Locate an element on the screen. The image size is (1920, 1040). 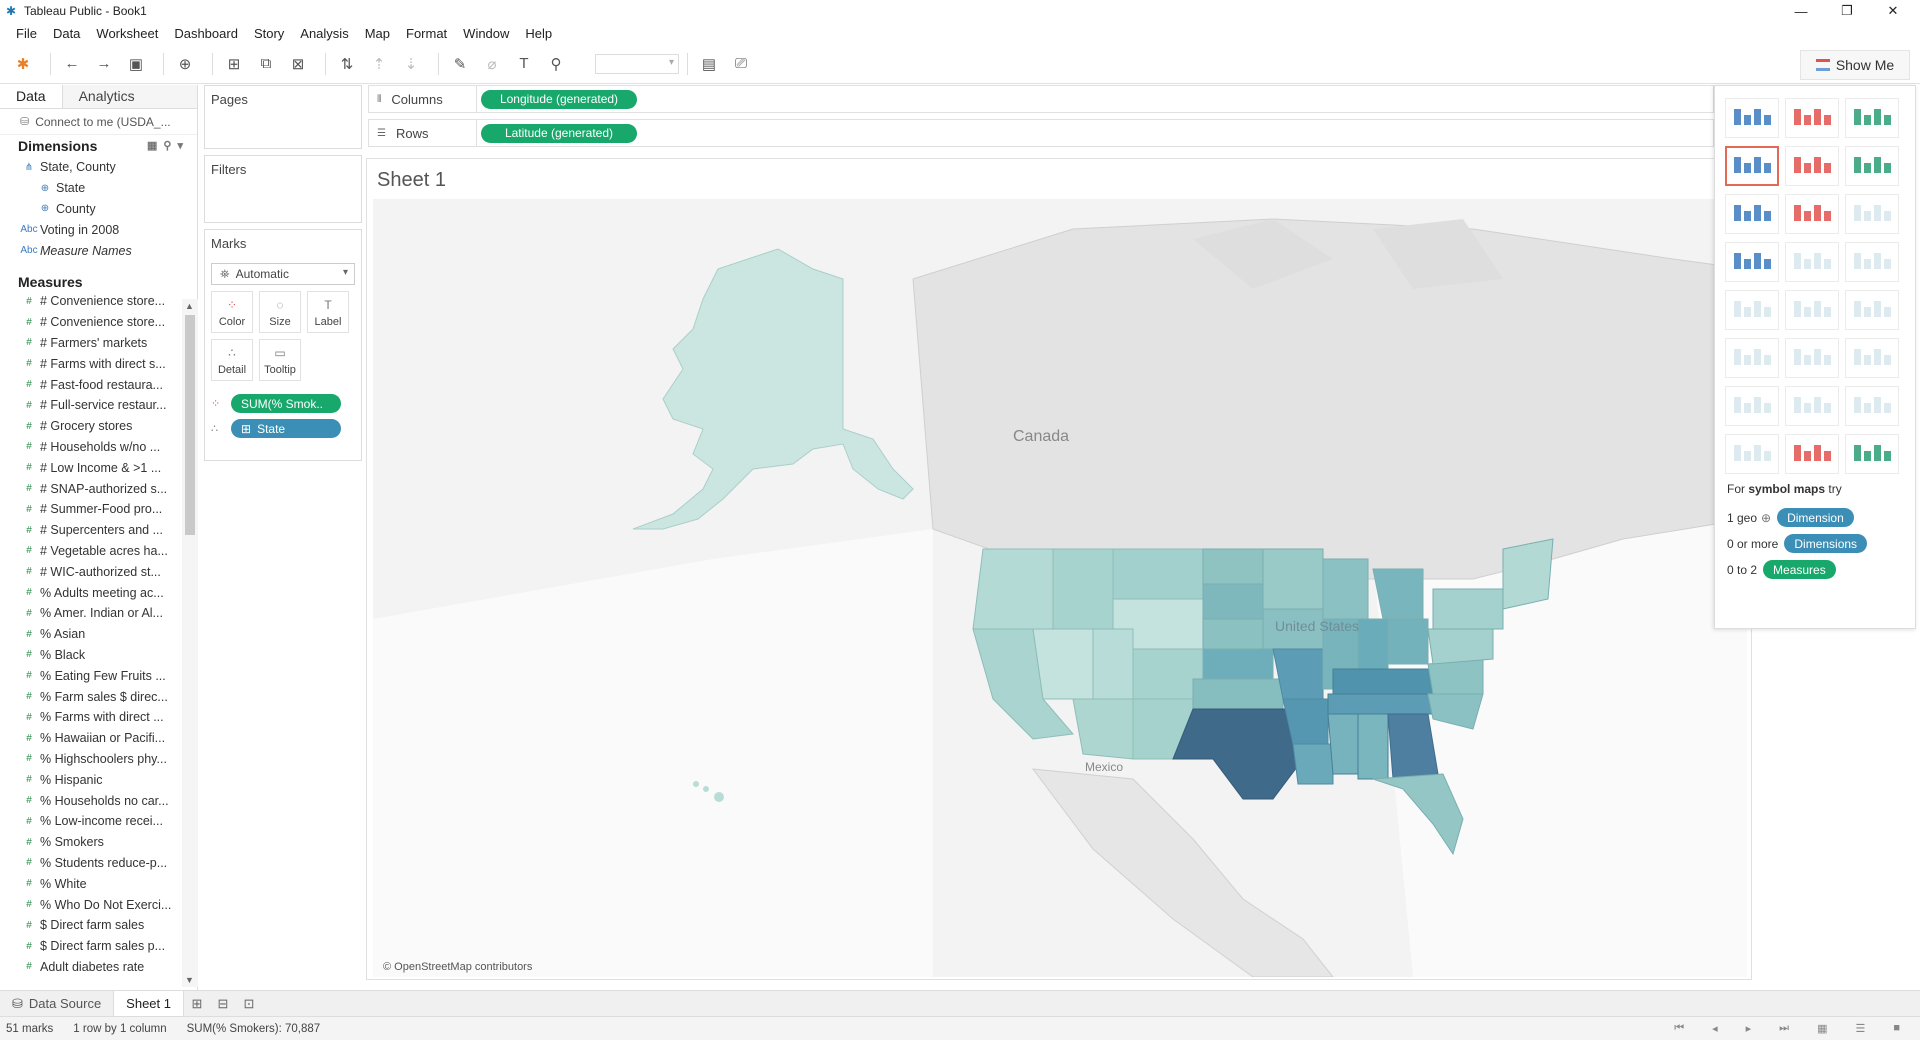
state-minnesota is located at coordinates (1293, 579).